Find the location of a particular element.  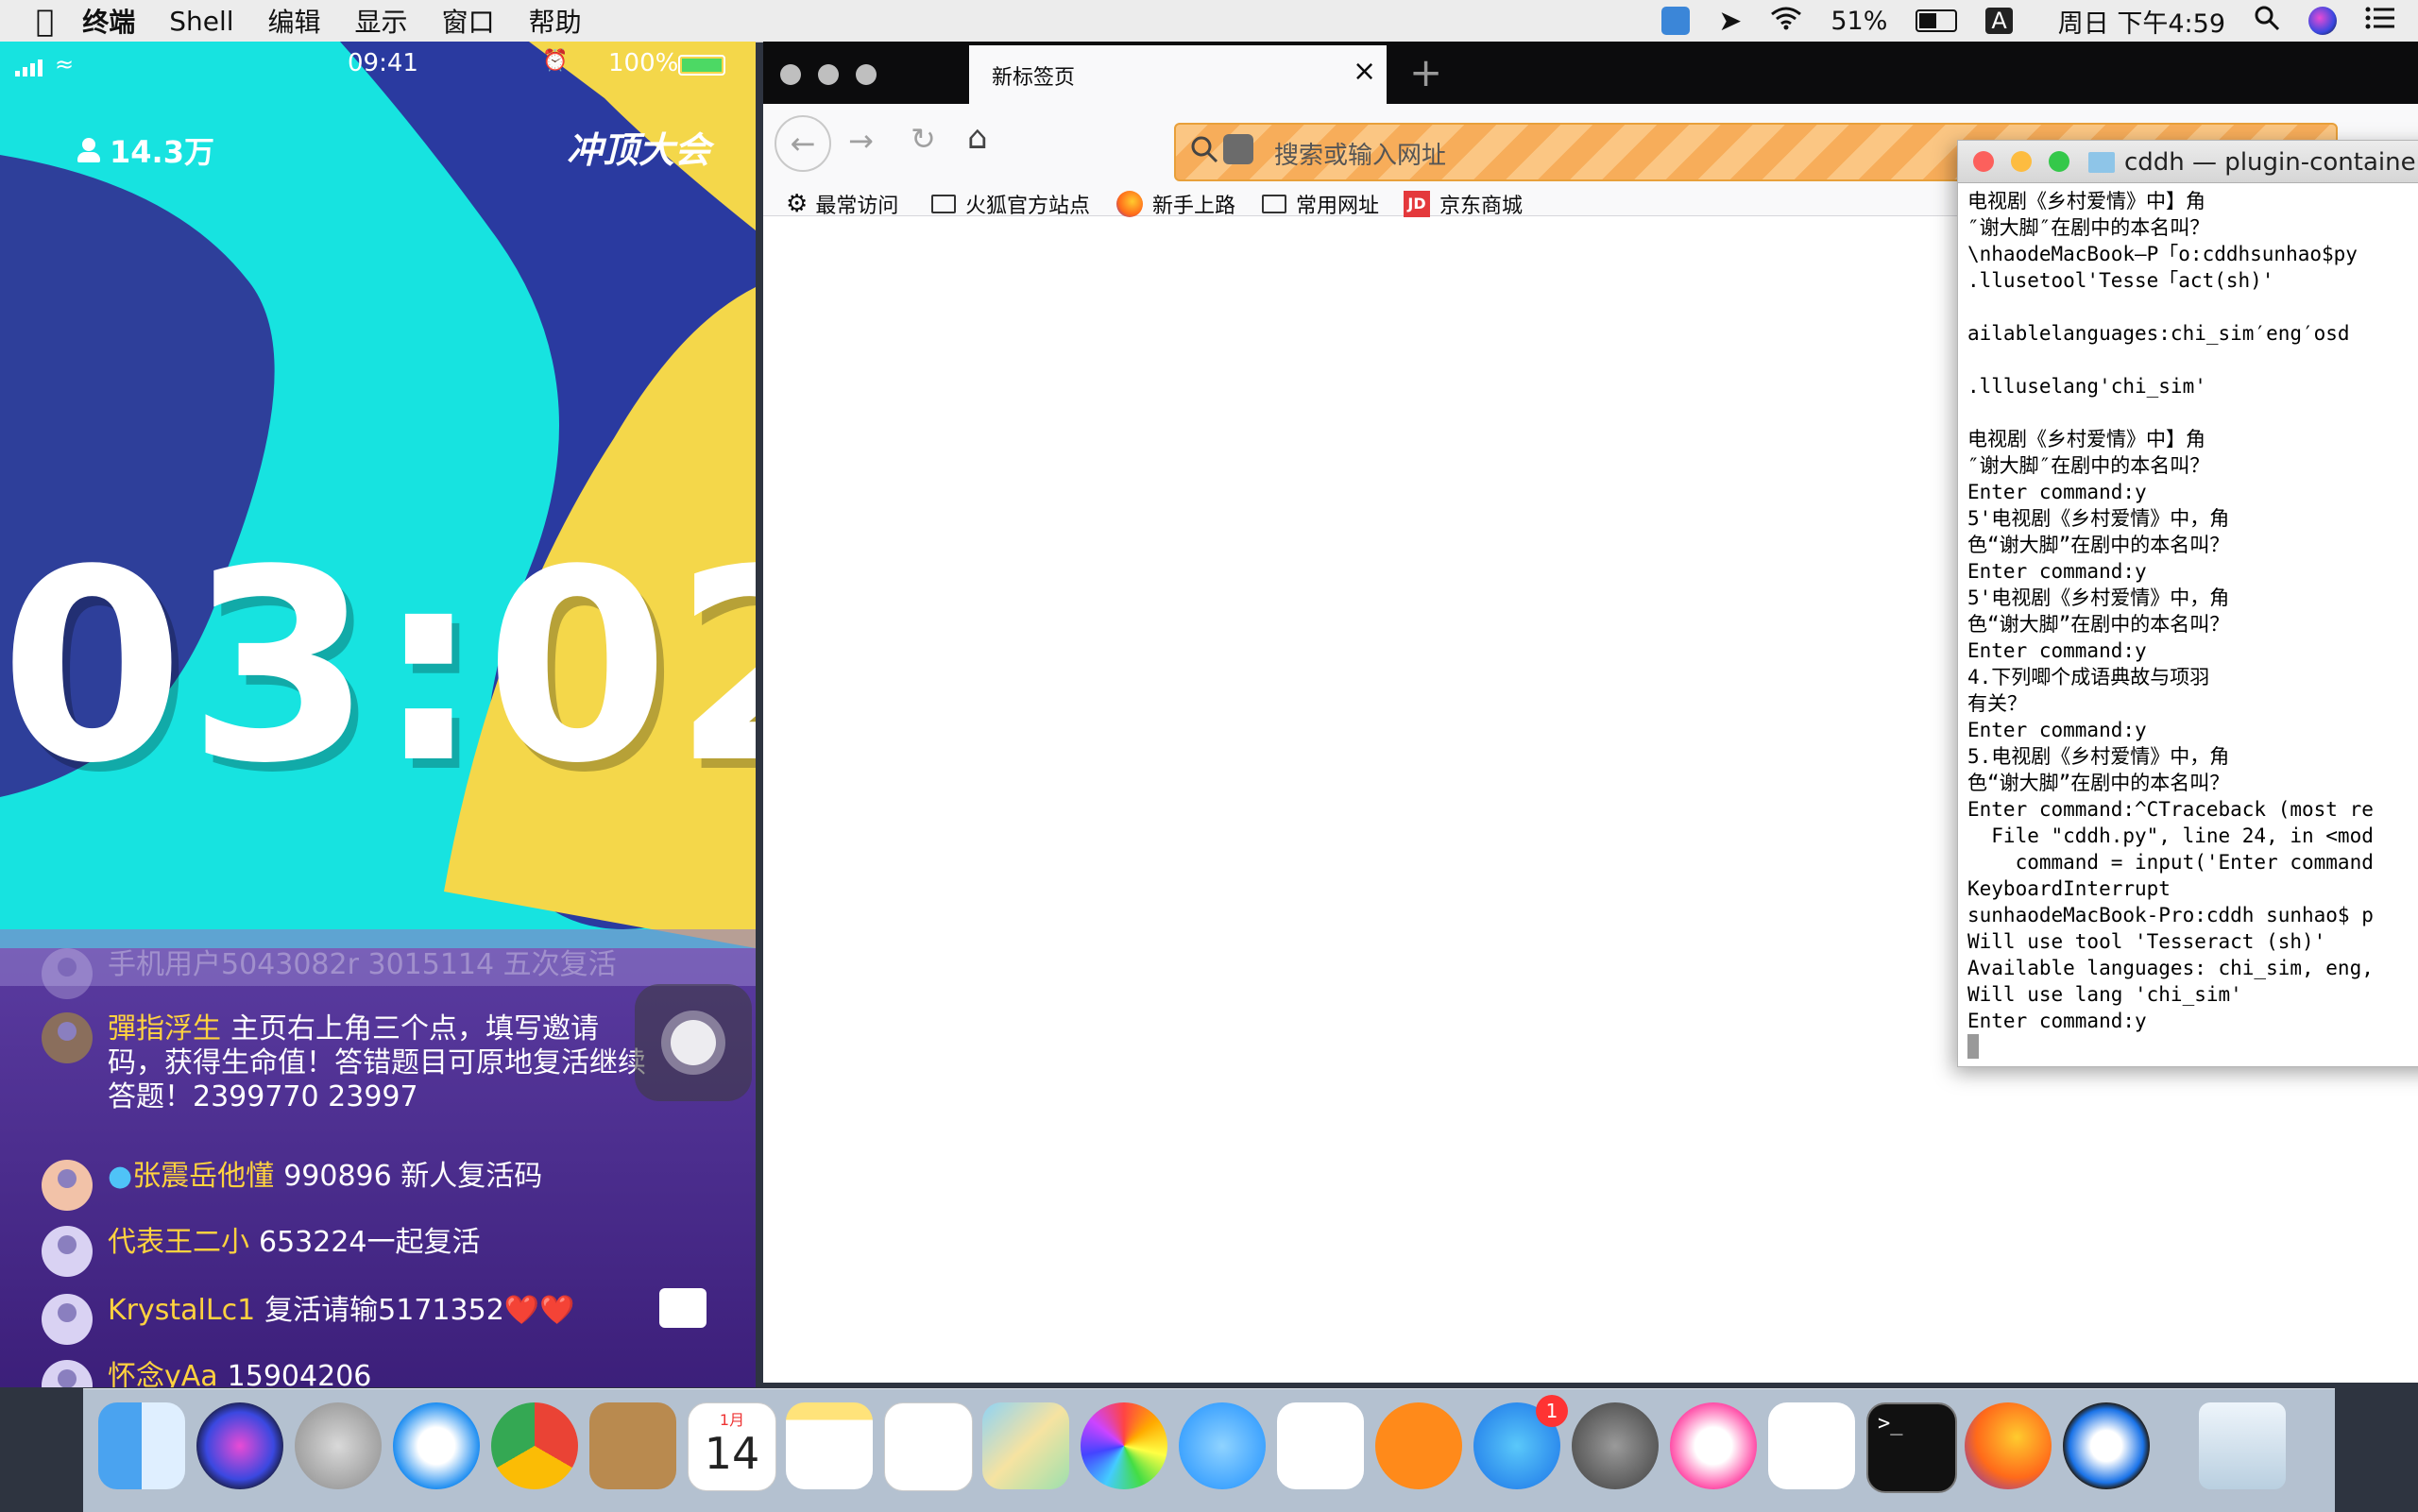

jd-icon: JD is located at coordinates (1417, 204).